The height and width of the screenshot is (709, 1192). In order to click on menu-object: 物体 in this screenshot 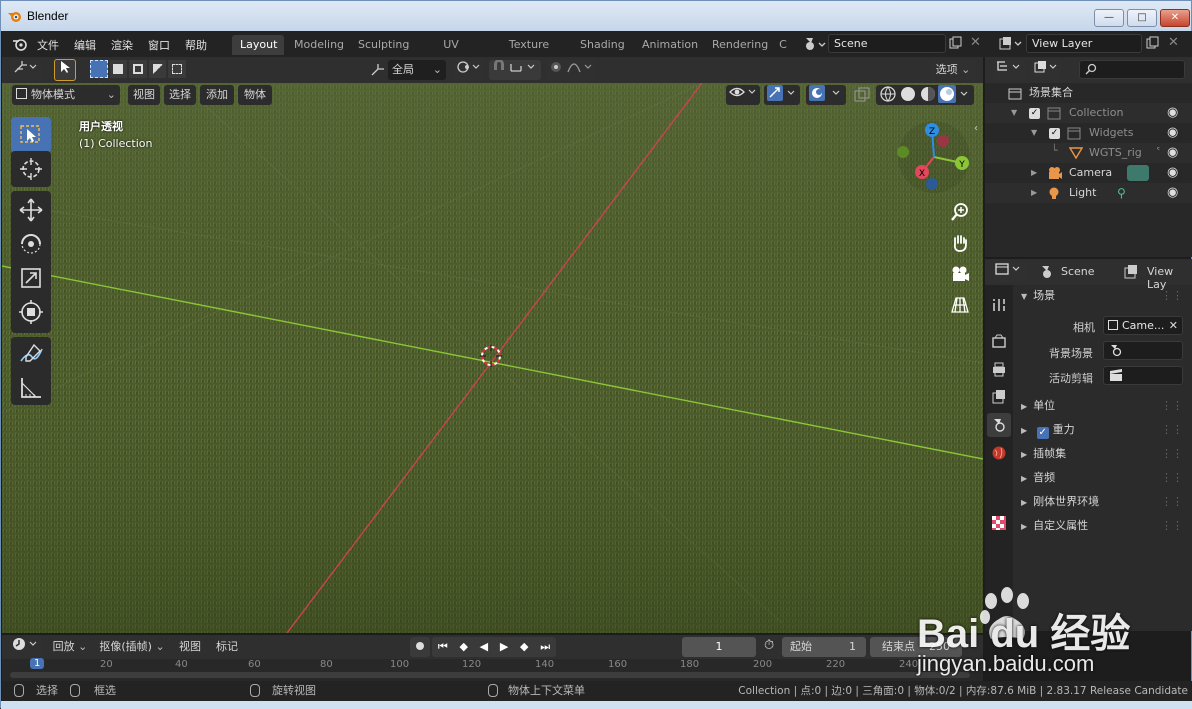, I will do `click(255, 95)`.